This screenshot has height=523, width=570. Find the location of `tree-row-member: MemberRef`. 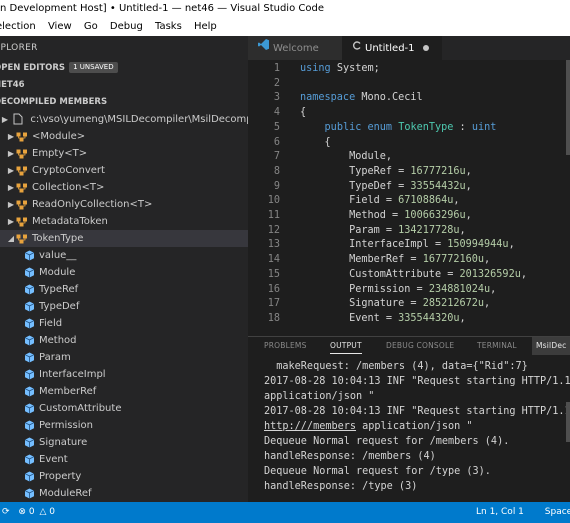

tree-row-member: MemberRef is located at coordinates (124, 391).